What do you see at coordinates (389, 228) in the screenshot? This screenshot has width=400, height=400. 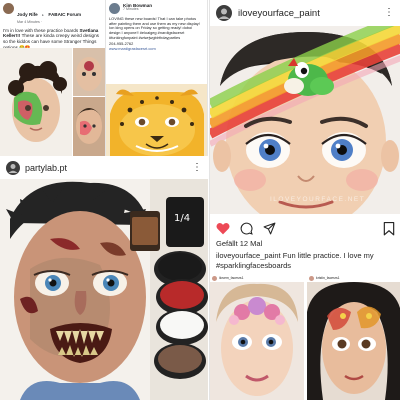 I see `bookmark-icon` at bounding box center [389, 228].